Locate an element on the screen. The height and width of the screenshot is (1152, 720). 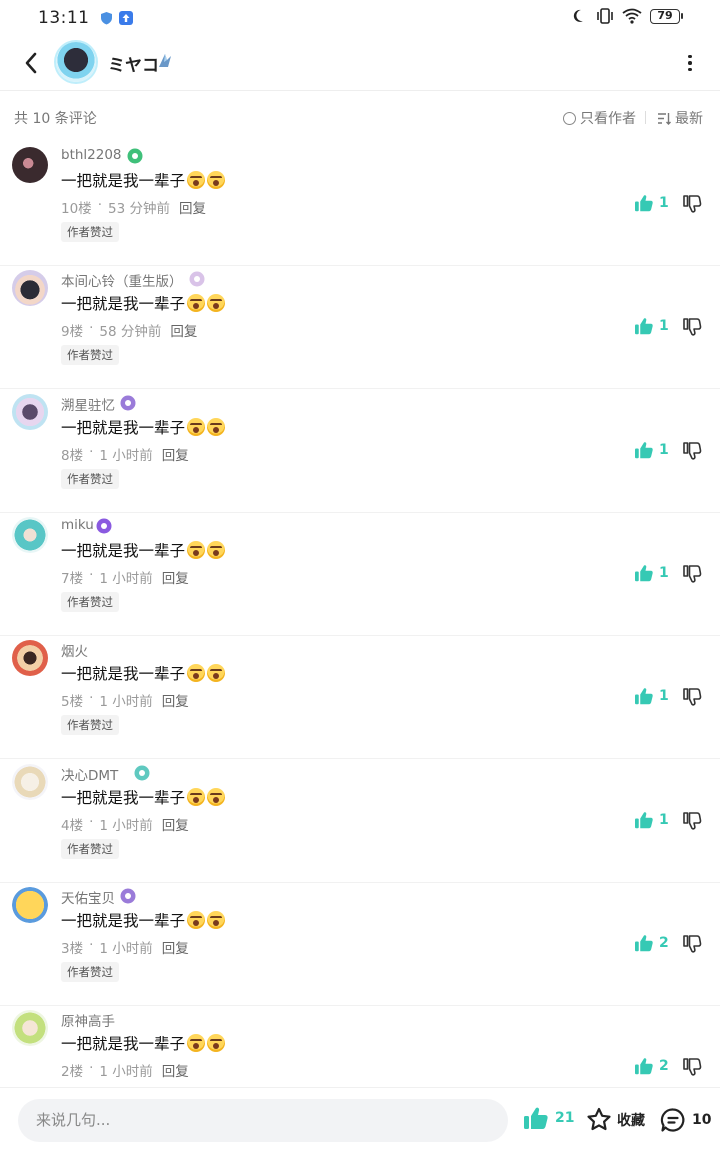
comment-item: miku 一把就是我一辈子 7楼 · 1 小时前 回复 作者赞过 1 is located at coordinates (360, 574).